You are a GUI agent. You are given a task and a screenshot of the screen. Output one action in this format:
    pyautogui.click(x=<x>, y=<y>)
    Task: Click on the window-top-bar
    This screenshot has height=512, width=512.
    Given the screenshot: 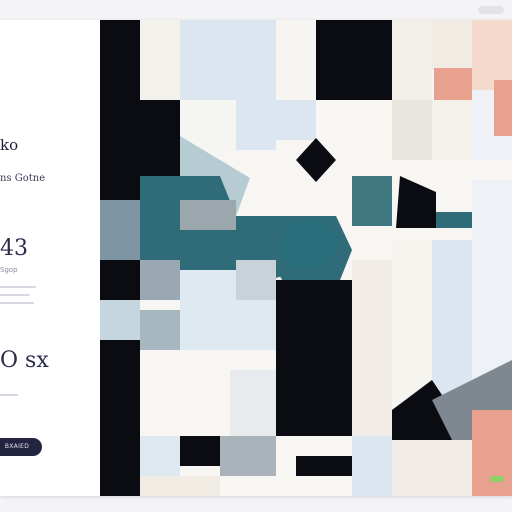 What is the action you would take?
    pyautogui.click(x=256, y=10)
    